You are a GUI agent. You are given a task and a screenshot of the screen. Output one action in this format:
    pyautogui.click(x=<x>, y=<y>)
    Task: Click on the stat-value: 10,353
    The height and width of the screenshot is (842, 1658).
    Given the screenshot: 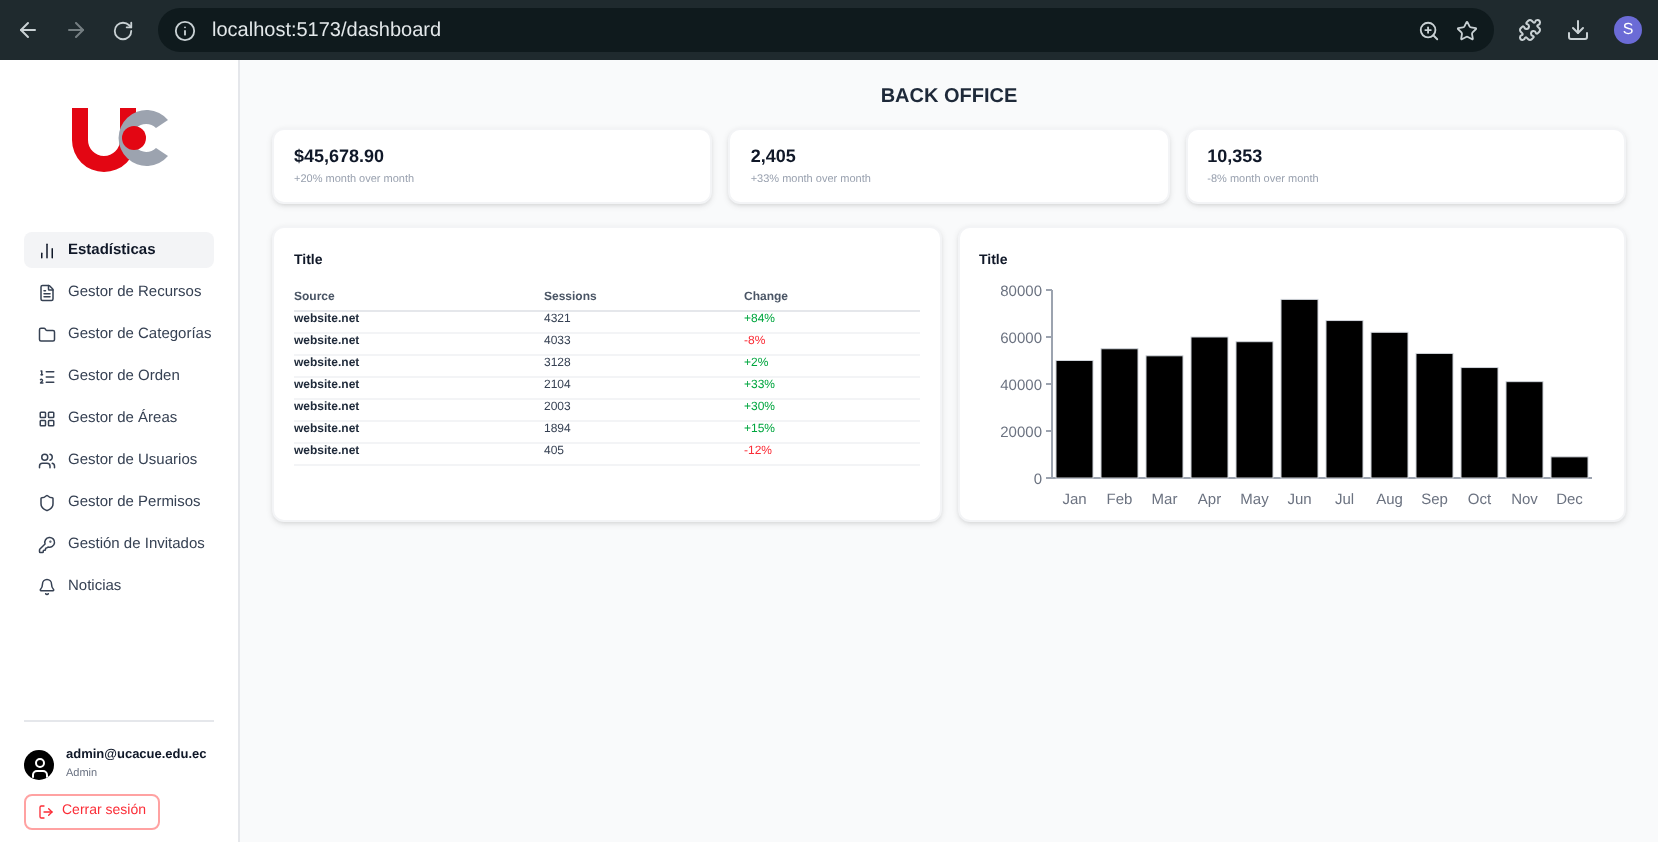 What is the action you would take?
    pyautogui.click(x=1236, y=157)
    